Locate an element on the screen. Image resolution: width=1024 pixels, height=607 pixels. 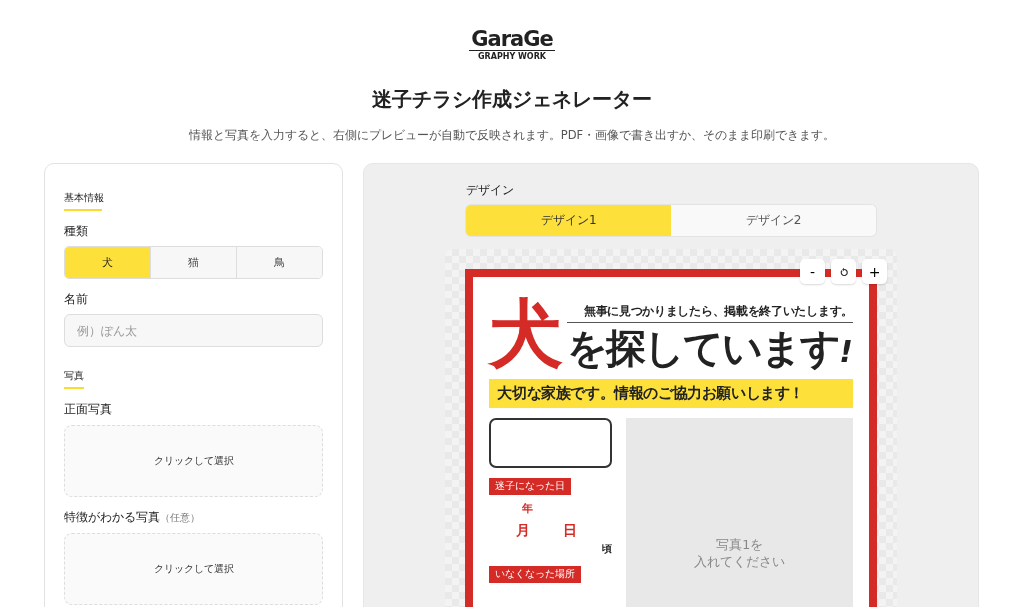
optional-note: （任意） is located at coordinates (180, 518).